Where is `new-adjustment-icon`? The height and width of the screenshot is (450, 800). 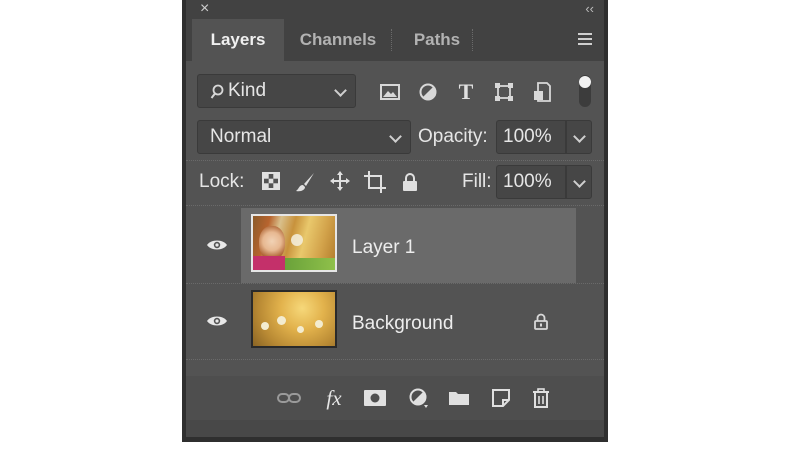
new-adjustment-icon is located at coordinates (419, 398).